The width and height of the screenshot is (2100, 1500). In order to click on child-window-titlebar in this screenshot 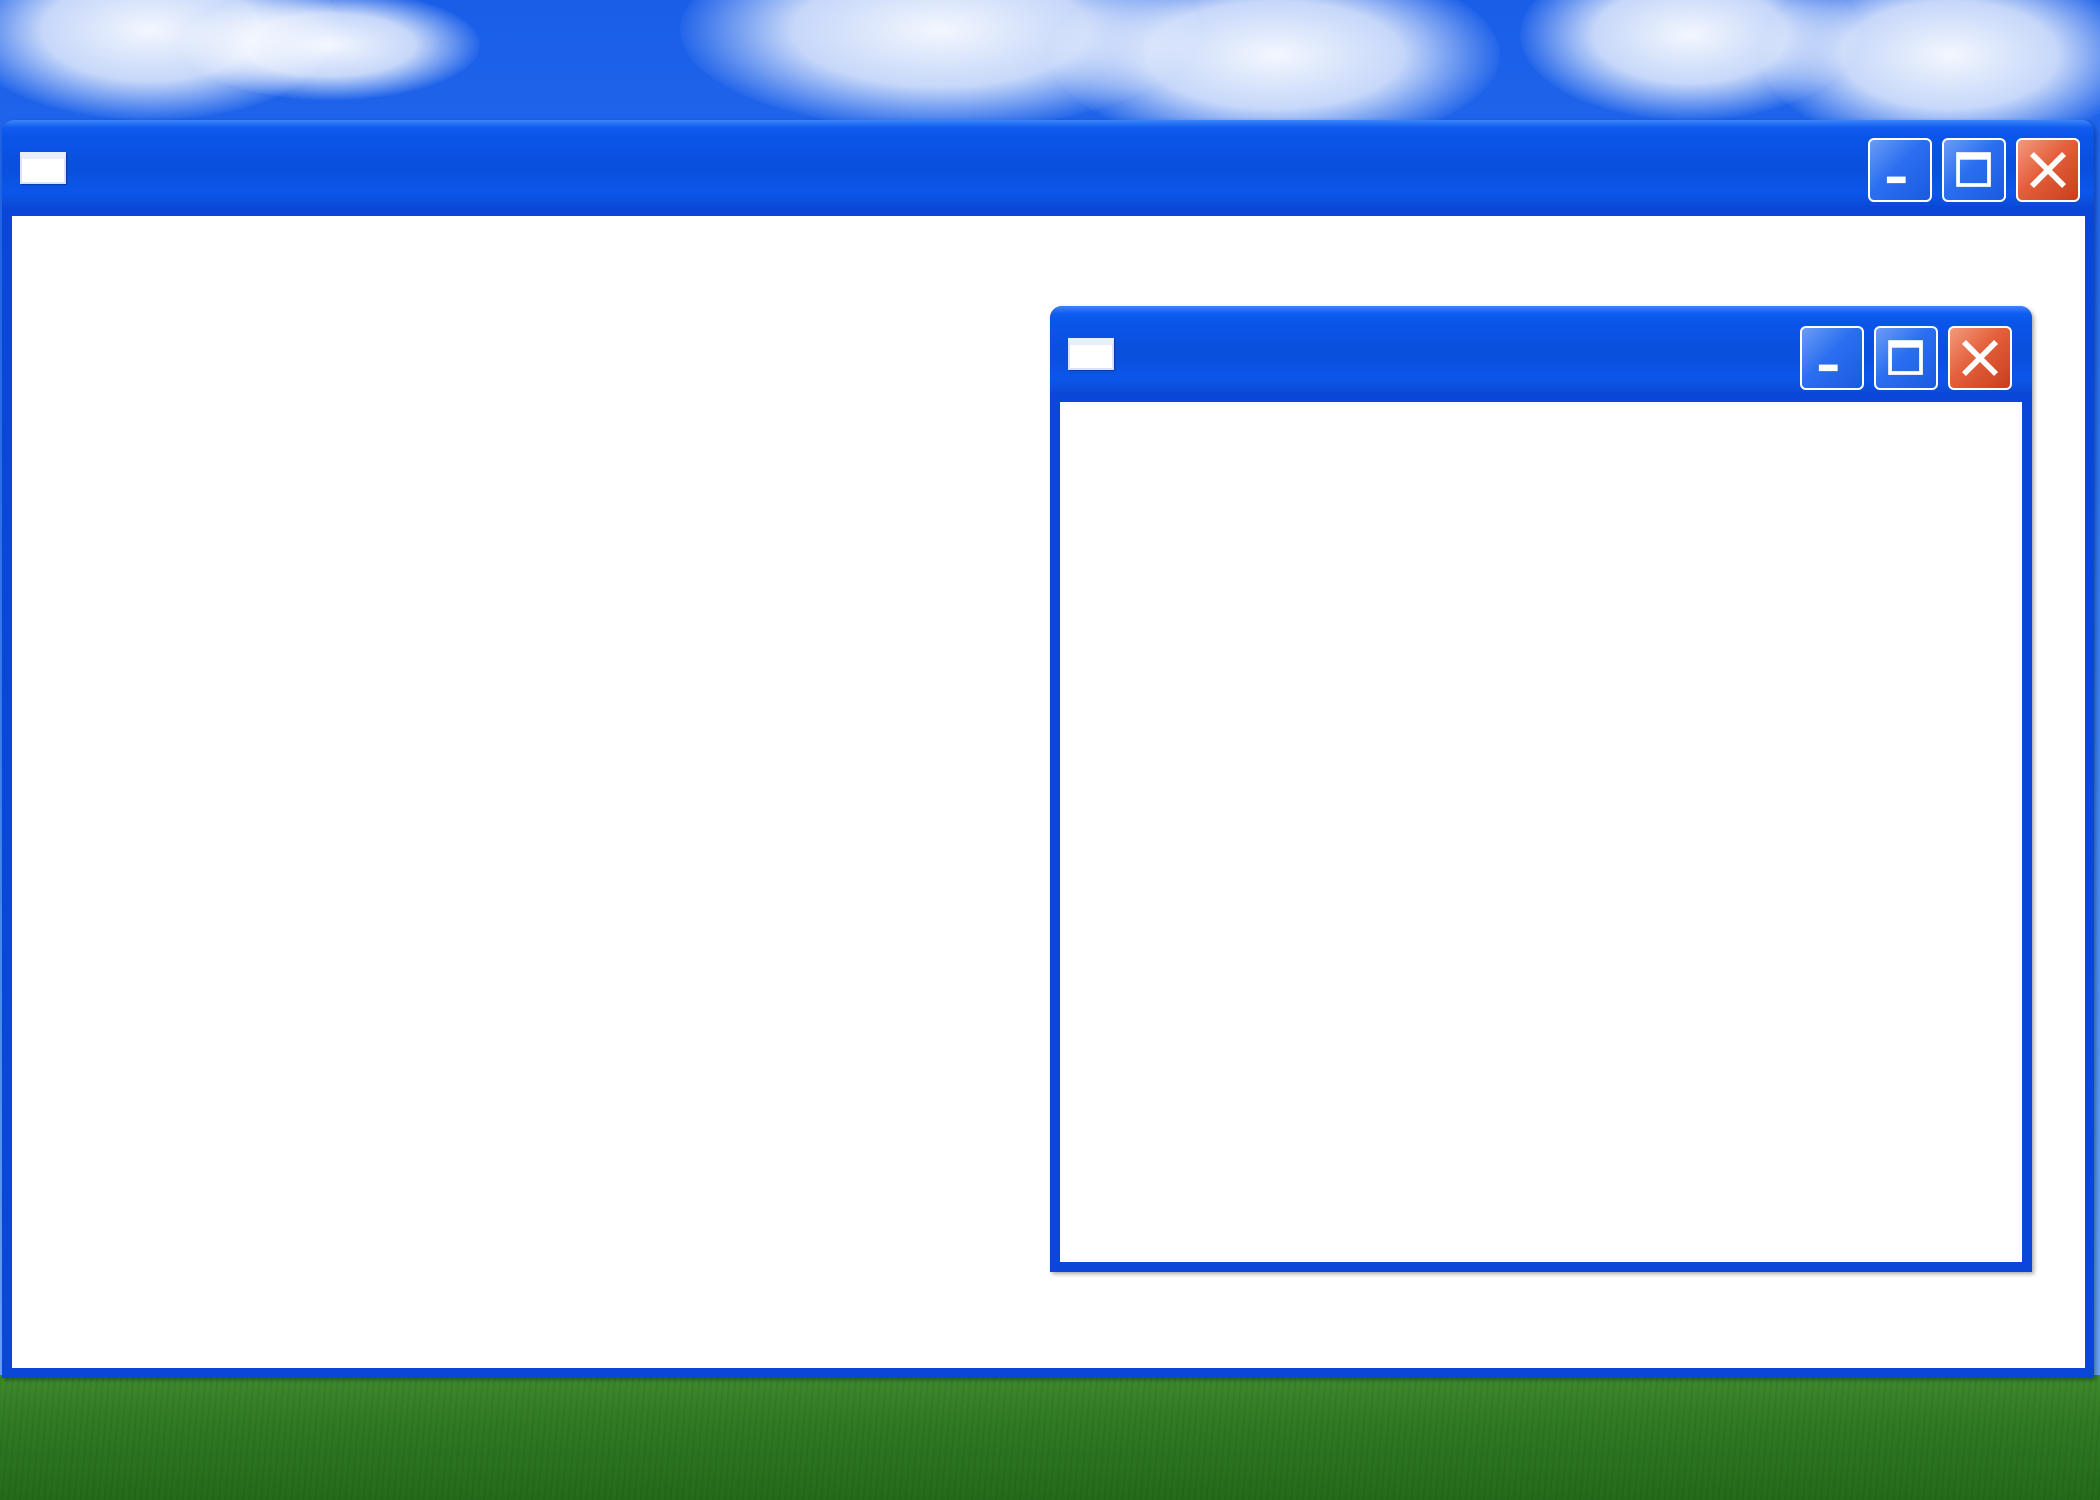, I will do `click(1541, 349)`.